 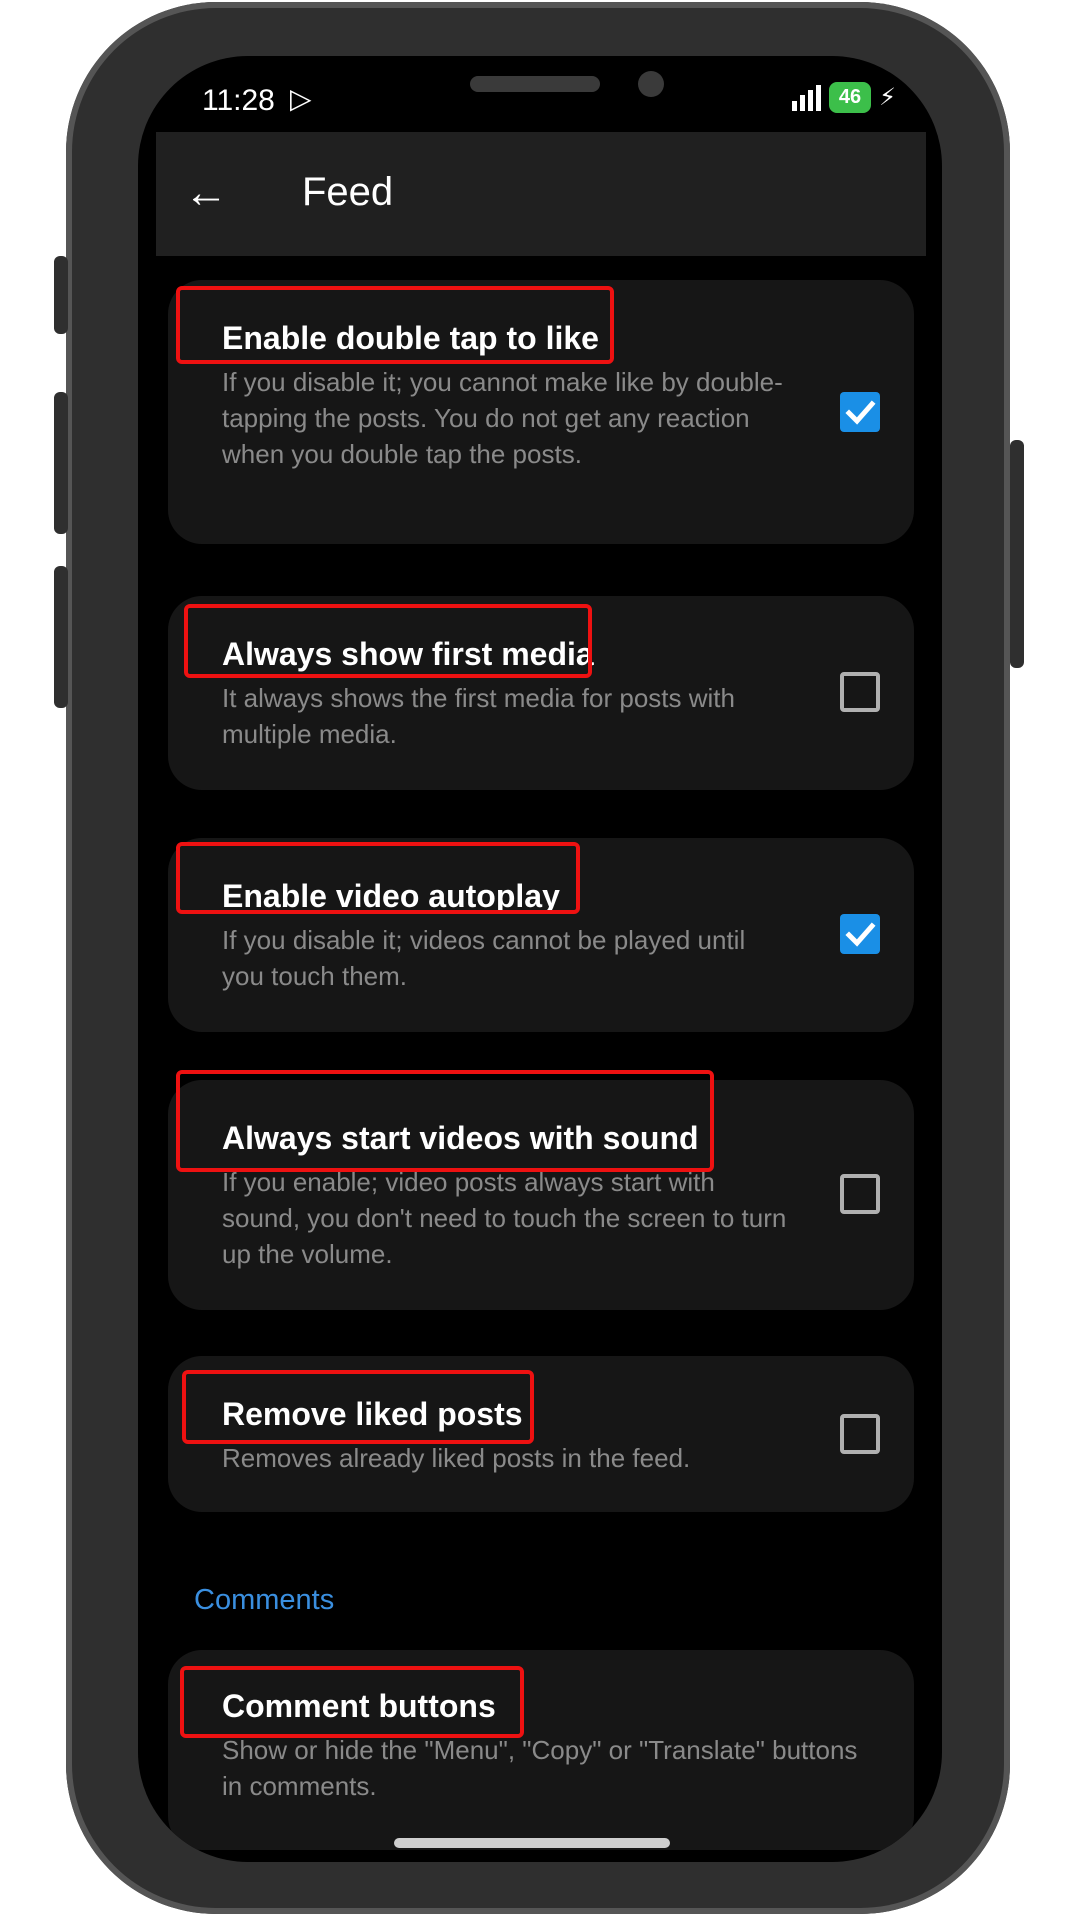 What do you see at coordinates (348, 192) in the screenshot?
I see `page-title: Feed` at bounding box center [348, 192].